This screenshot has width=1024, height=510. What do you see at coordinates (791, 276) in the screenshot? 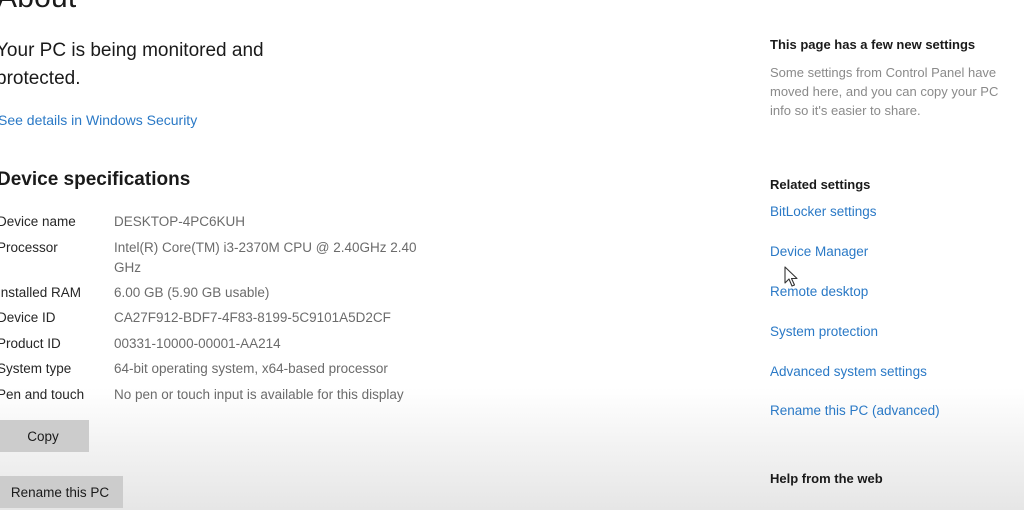
I see `mouse-cursor-icon` at bounding box center [791, 276].